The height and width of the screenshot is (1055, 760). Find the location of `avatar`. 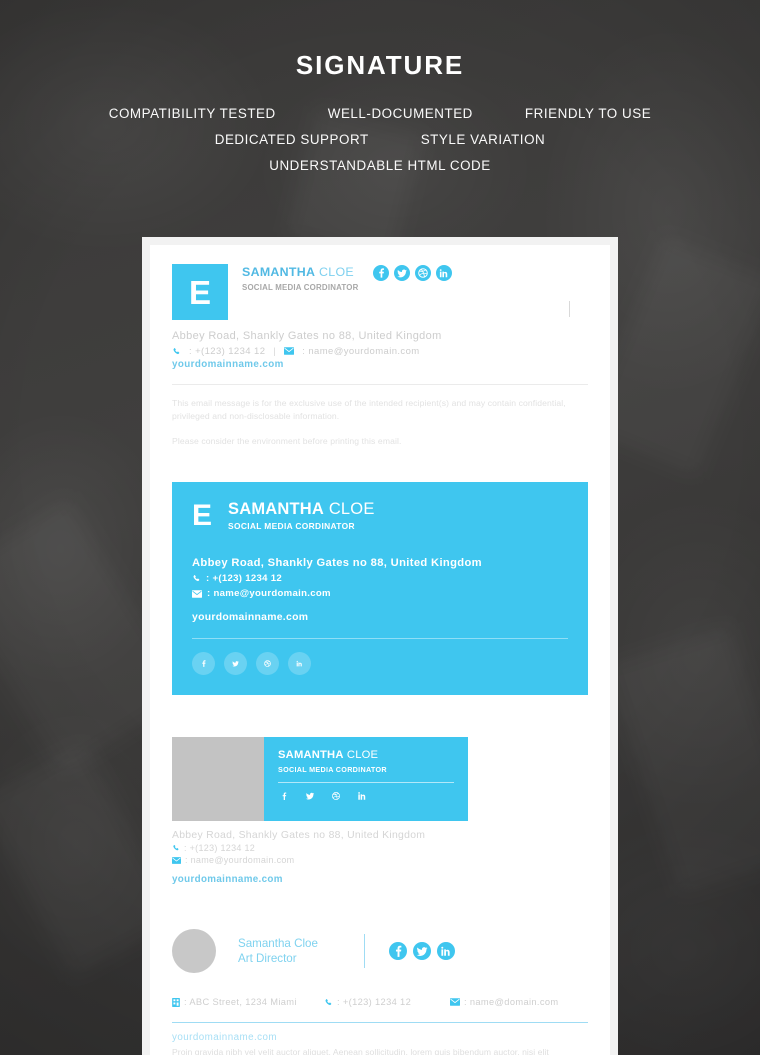

avatar is located at coordinates (194, 951).